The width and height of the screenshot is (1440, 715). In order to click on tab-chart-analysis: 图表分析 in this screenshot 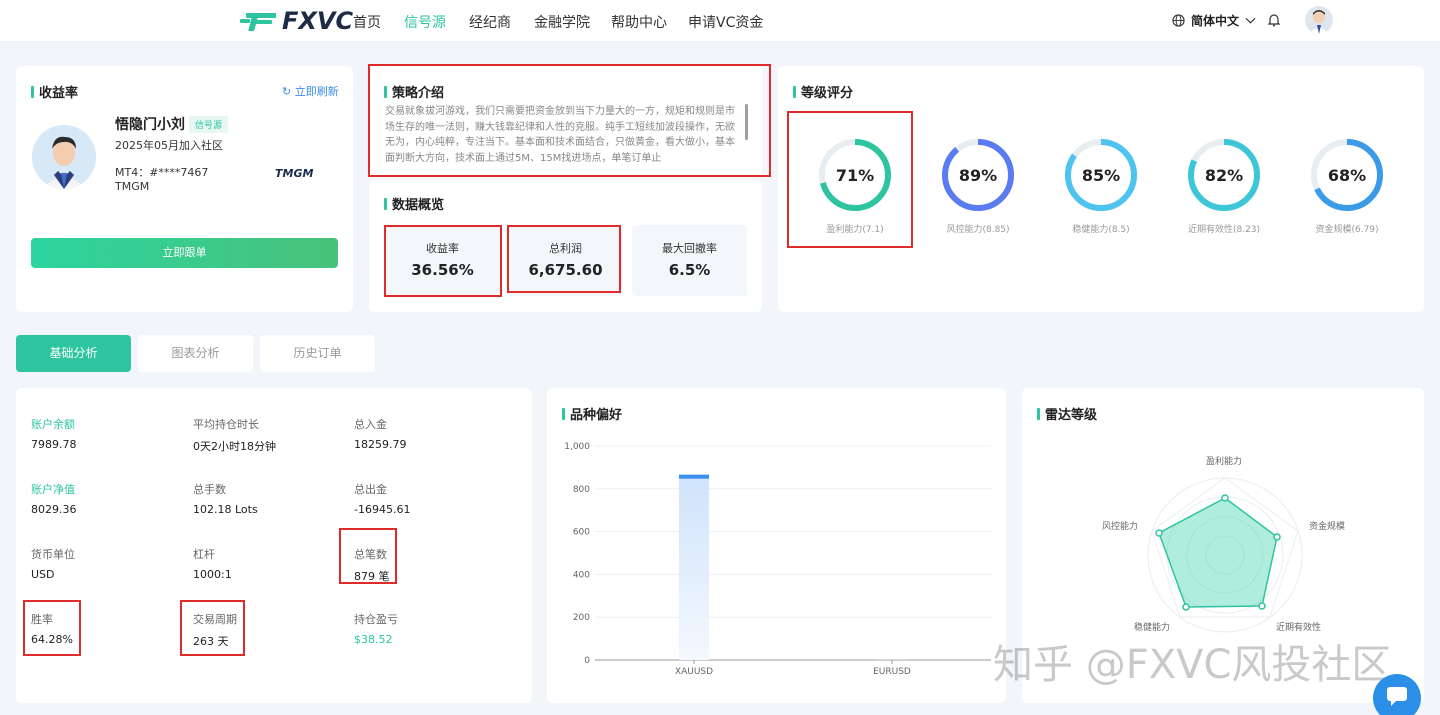, I will do `click(195, 353)`.